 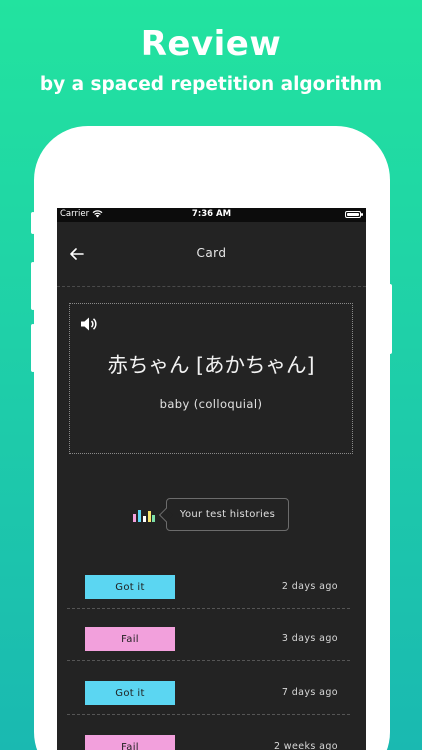 What do you see at coordinates (208, 583) in the screenshot?
I see `history-row: Got it 2 days ago` at bounding box center [208, 583].